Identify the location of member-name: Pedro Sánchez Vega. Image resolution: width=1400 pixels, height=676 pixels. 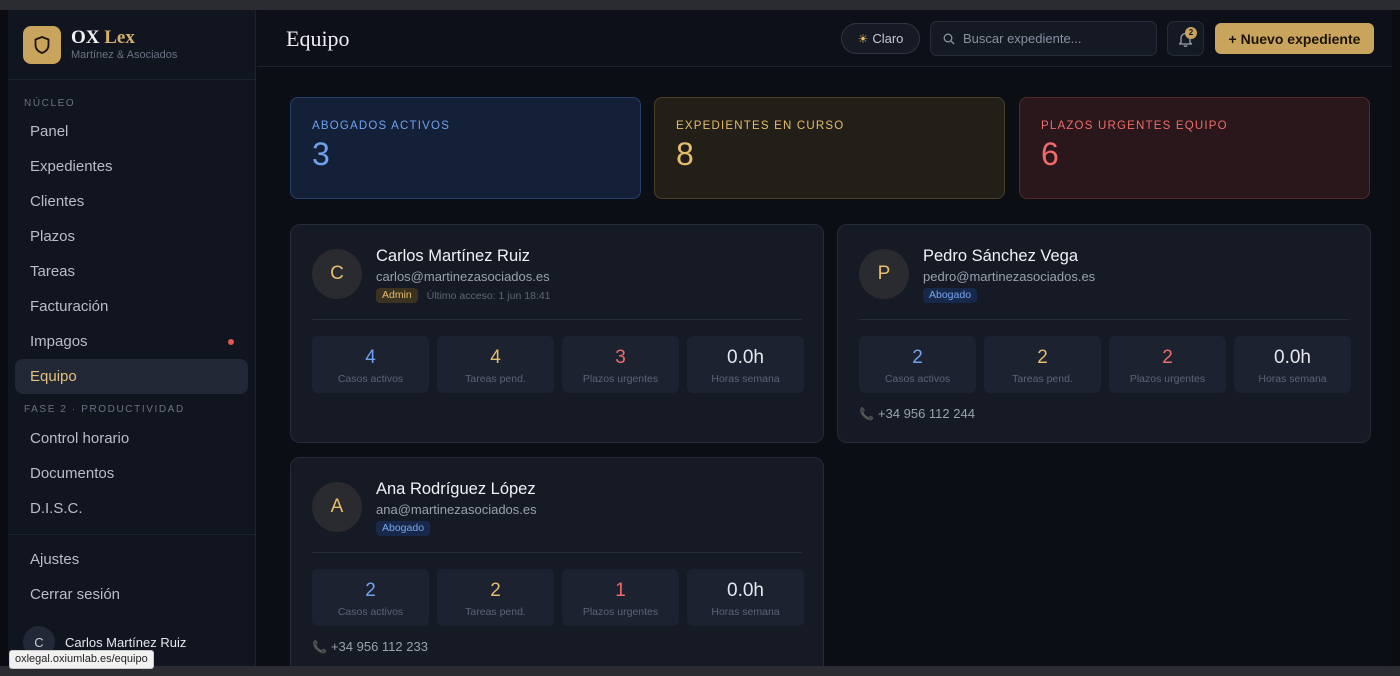
(1001, 256).